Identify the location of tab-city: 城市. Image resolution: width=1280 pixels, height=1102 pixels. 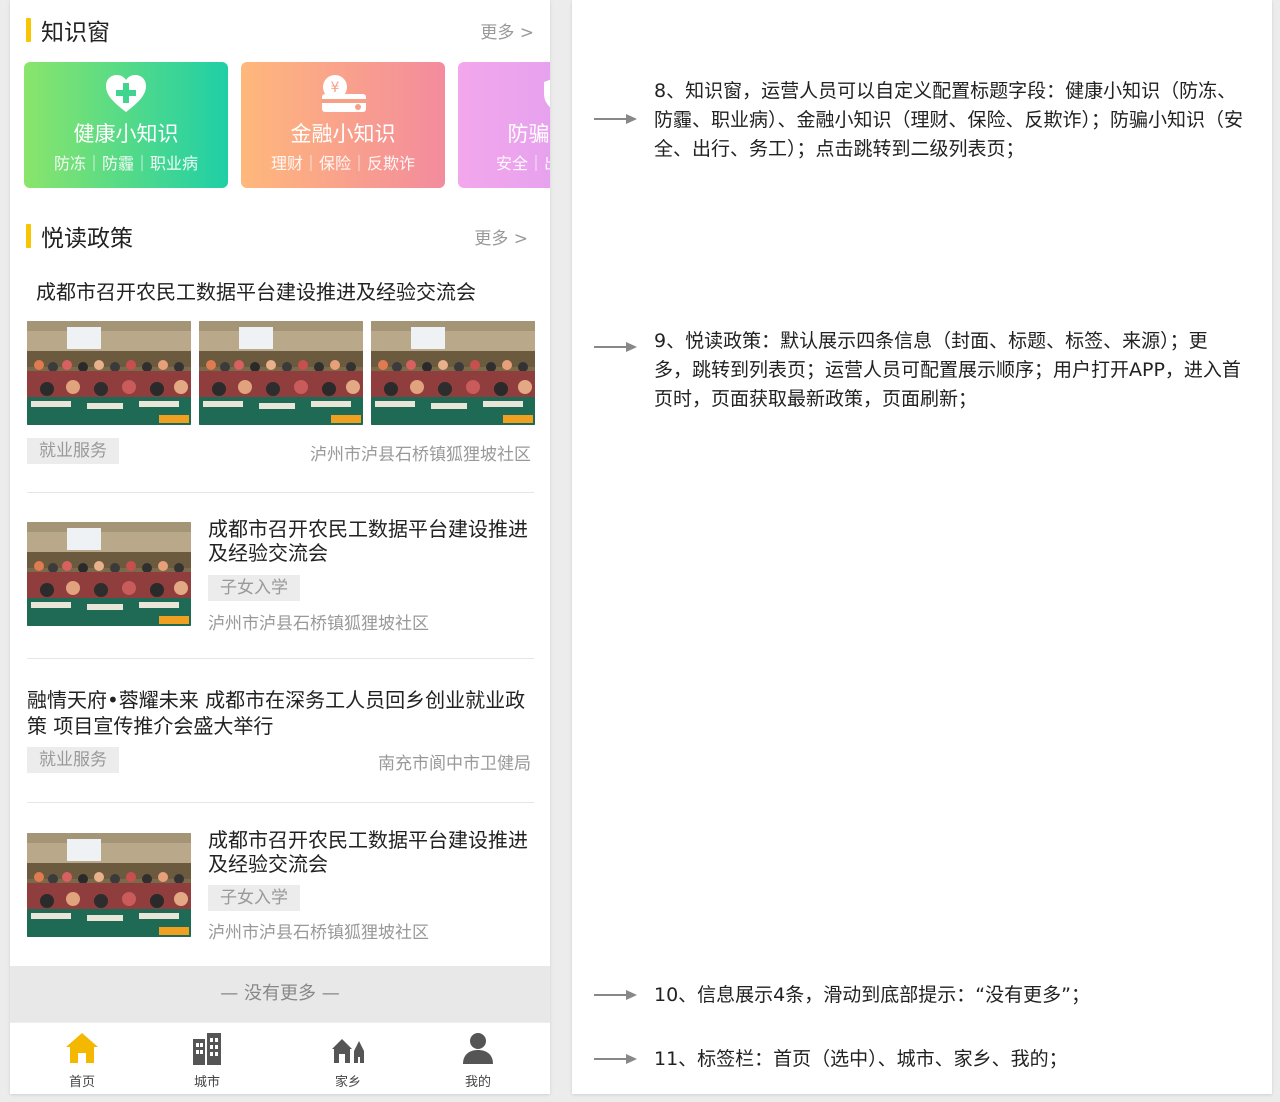
(207, 1060).